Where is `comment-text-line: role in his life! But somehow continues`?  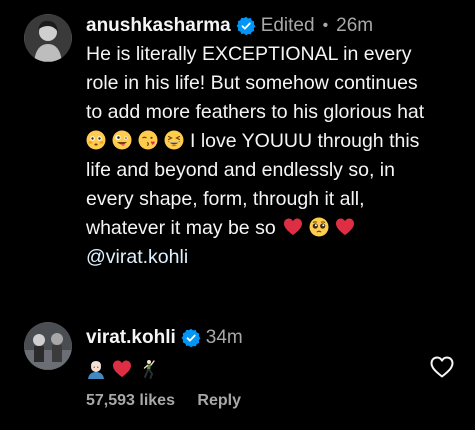 comment-text-line: role in his life! But somehow continues is located at coordinates (252, 83).